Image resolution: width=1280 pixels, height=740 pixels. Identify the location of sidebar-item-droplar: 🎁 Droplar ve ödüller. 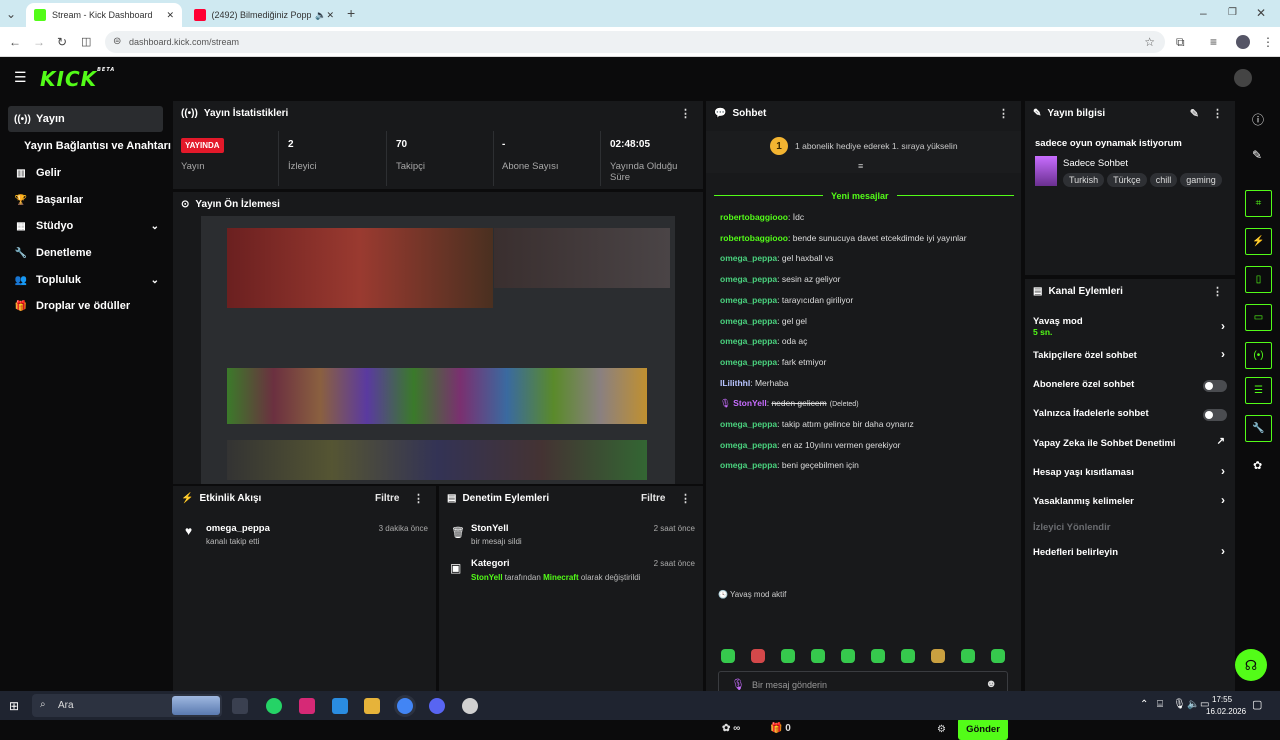
(85, 306).